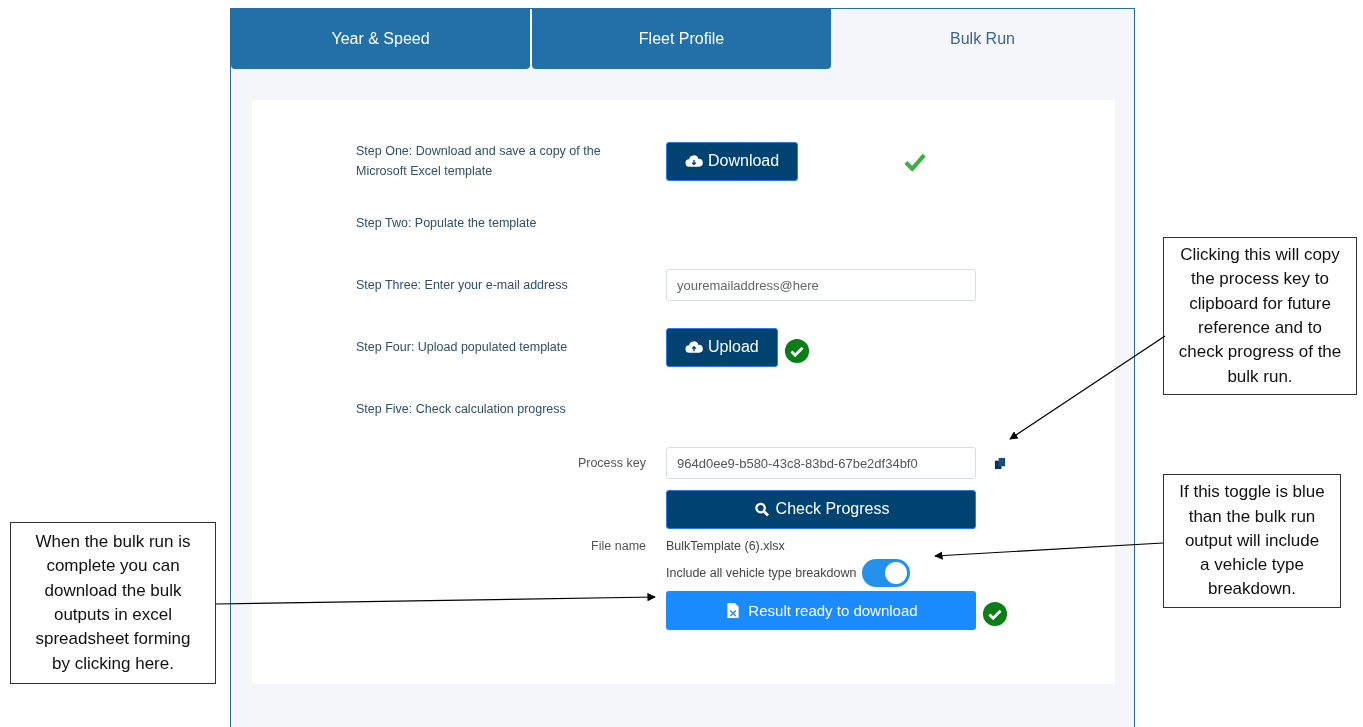  Describe the element at coordinates (1260, 316) in the screenshot. I see `callout-note: Clicking this will copy the process key to clipboard for future reference and to check progress of the bulk run.` at that location.